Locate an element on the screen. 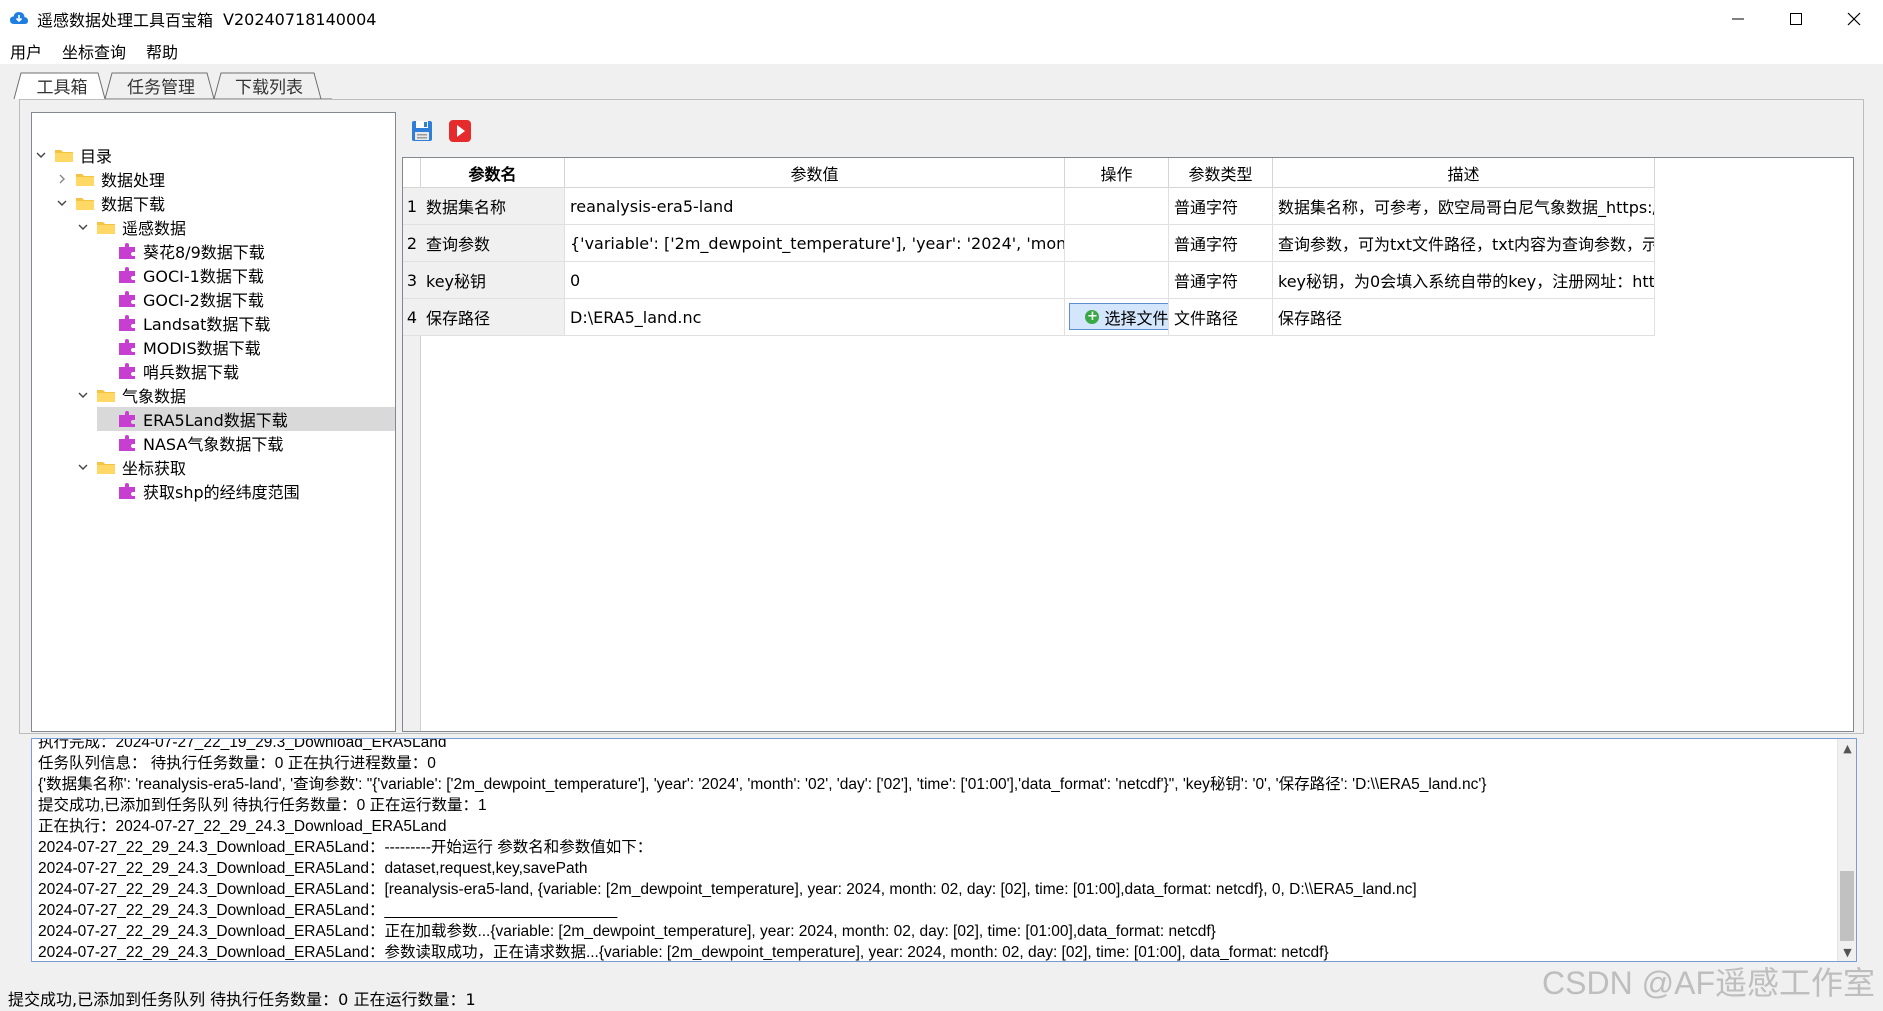  tree-item-label: GOCI-1数据下载 is located at coordinates (203, 276).